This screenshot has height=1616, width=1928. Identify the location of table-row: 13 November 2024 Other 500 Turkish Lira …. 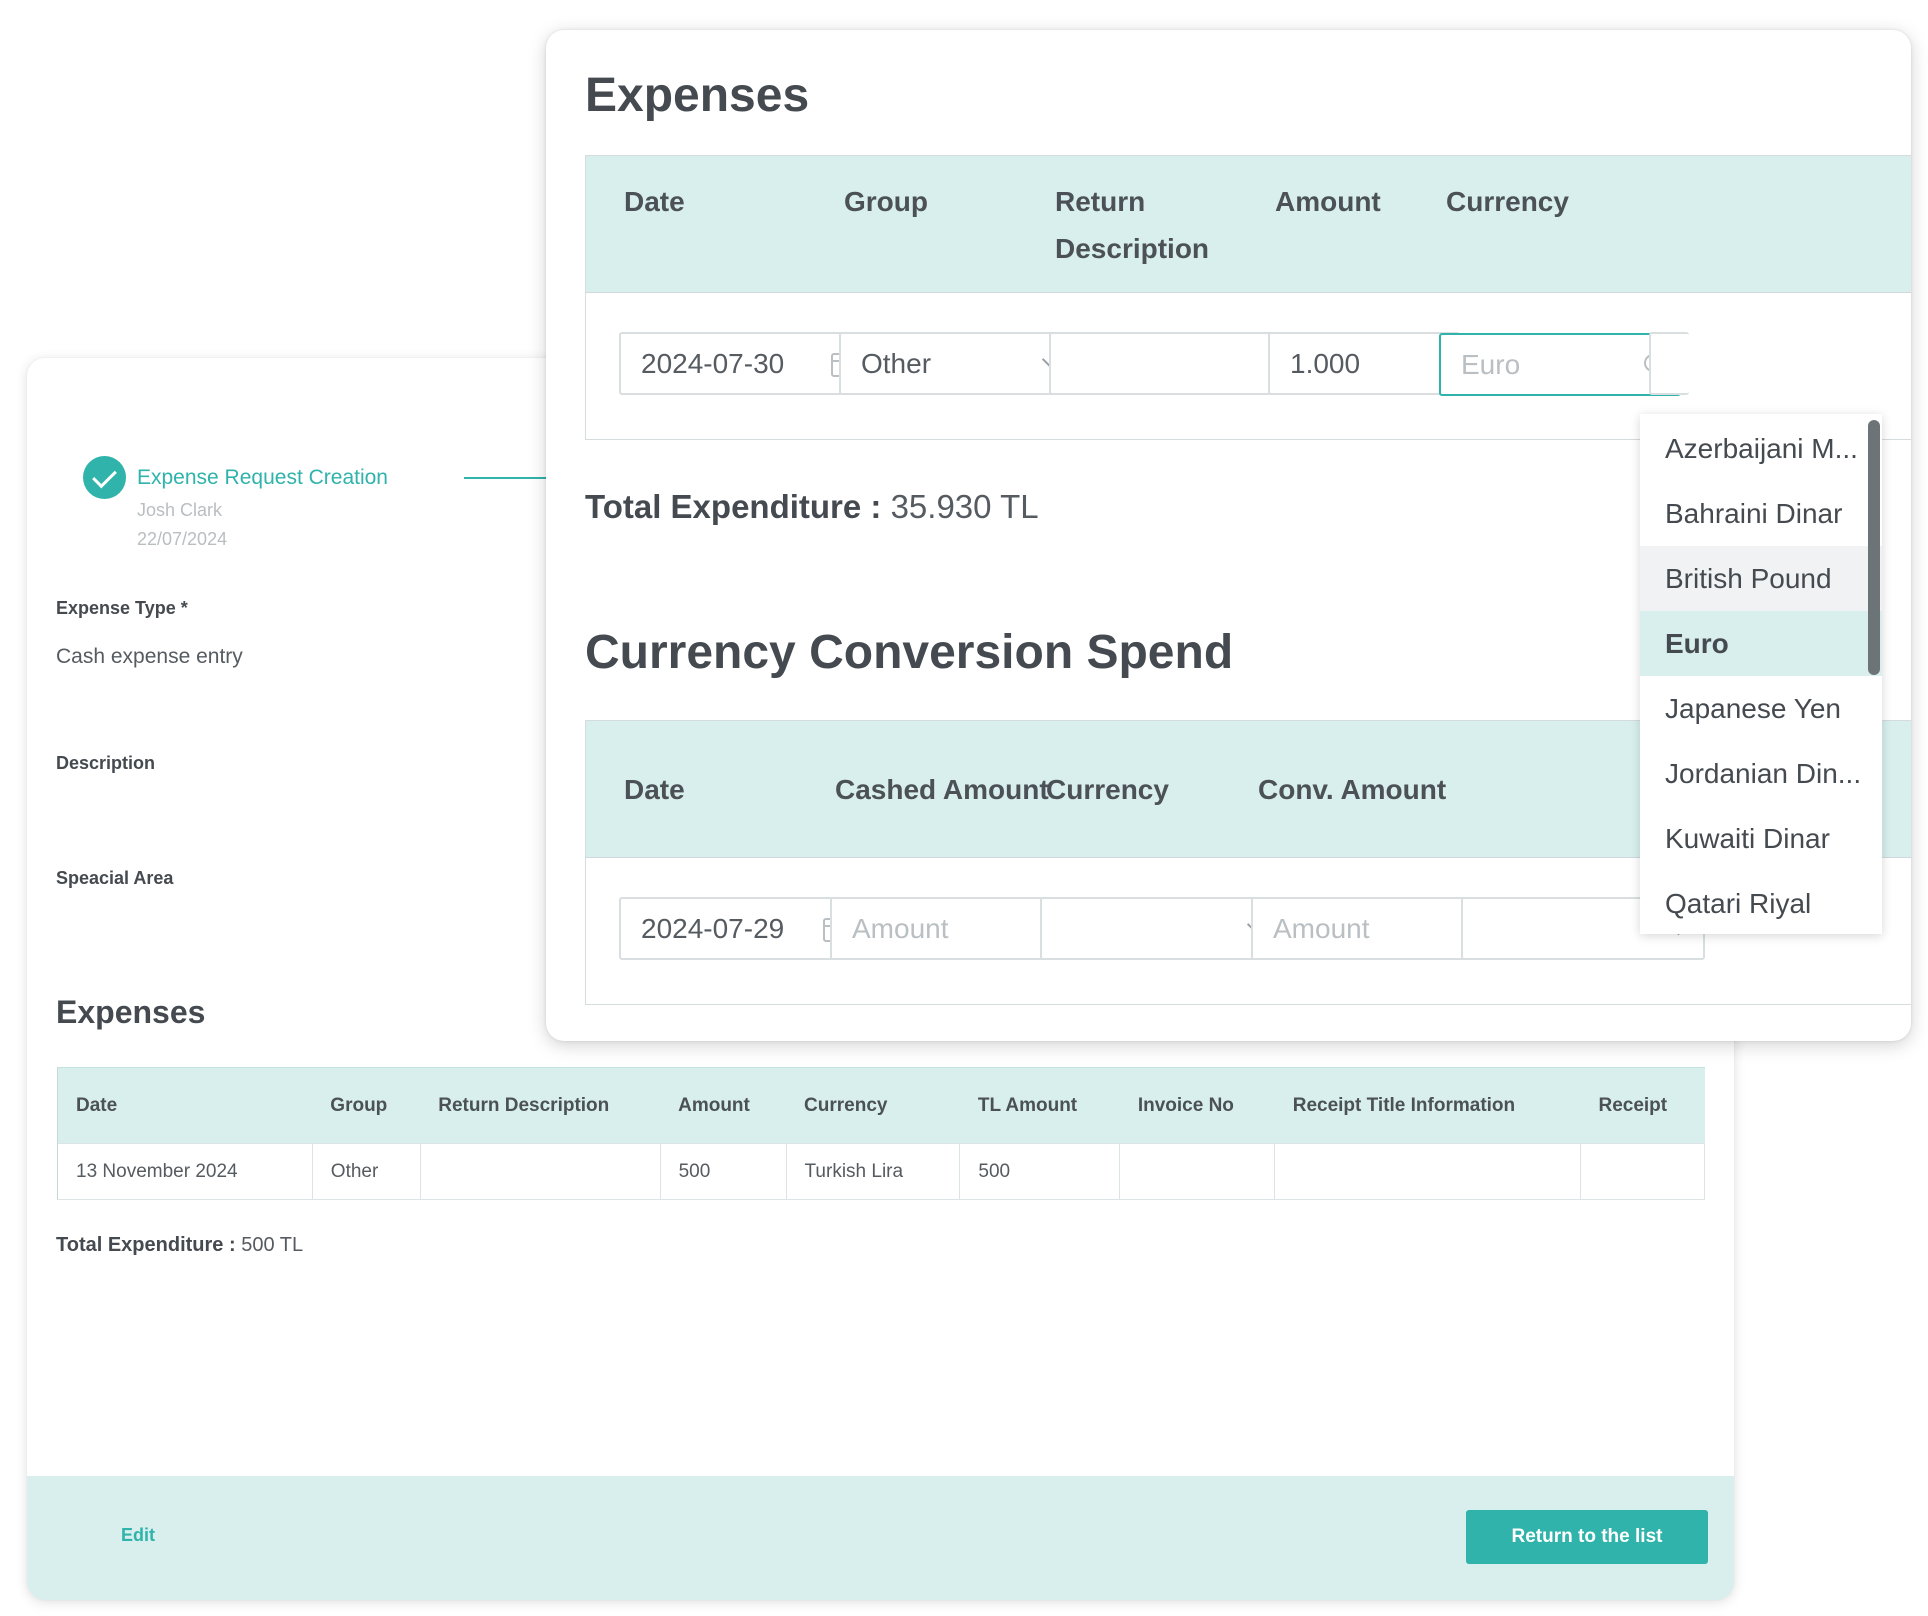
(881, 1171).